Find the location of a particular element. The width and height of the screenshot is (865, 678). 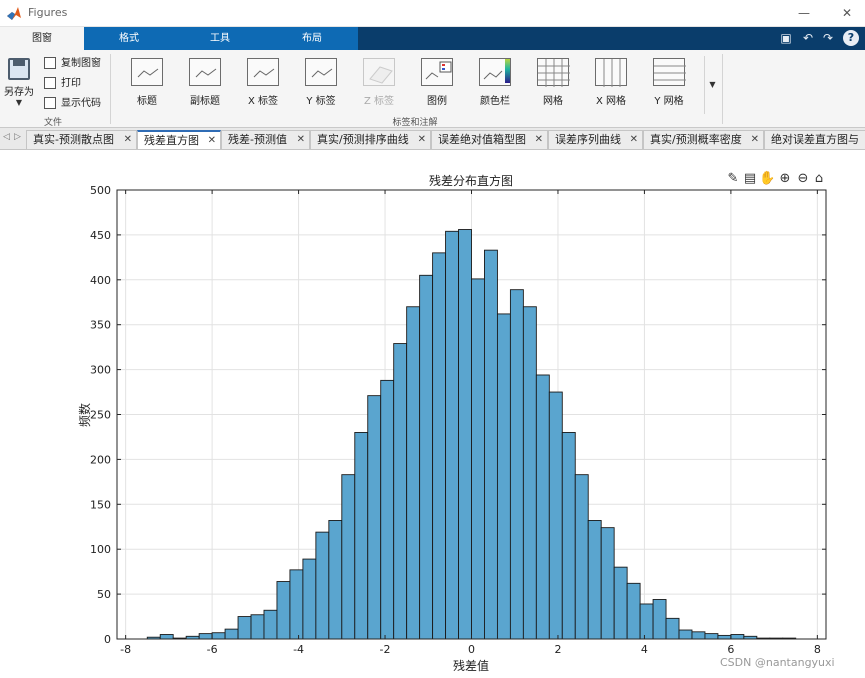

xgrid-button: X 网格 is located at coordinates (611, 85).